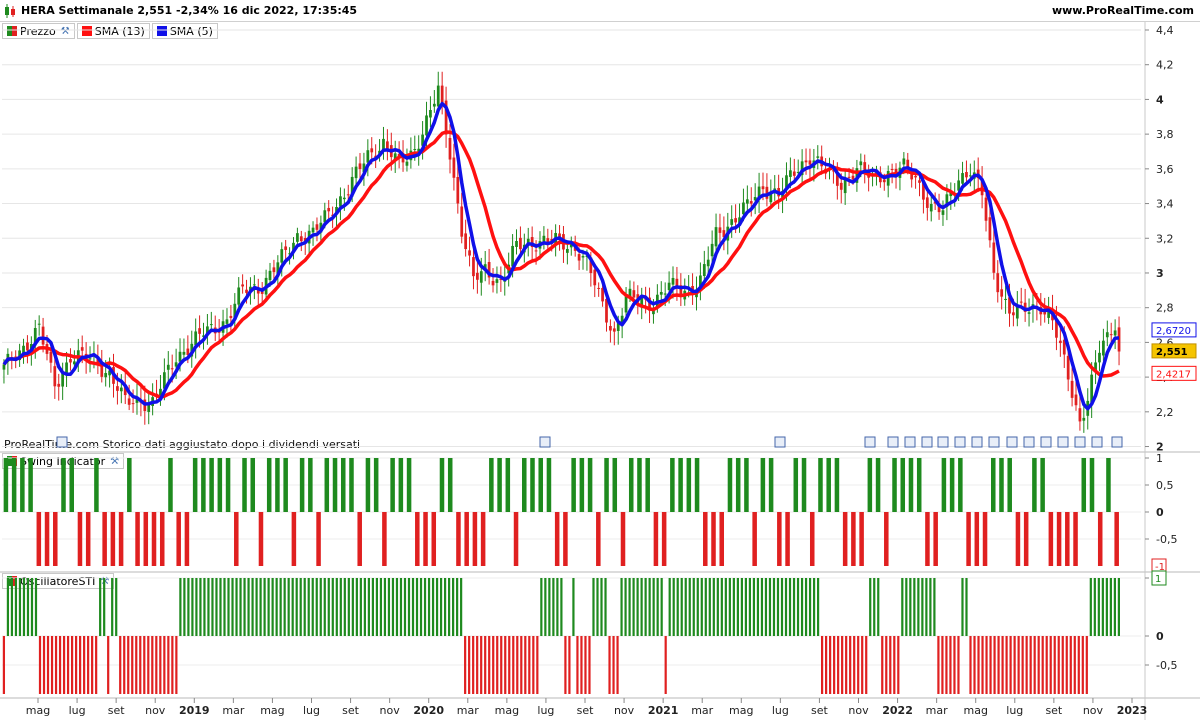 Image resolution: width=1200 pixels, height=720 pixels. What do you see at coordinates (1014, 710) in the screenshot?
I see `x-tick-label: lug` at bounding box center [1014, 710].